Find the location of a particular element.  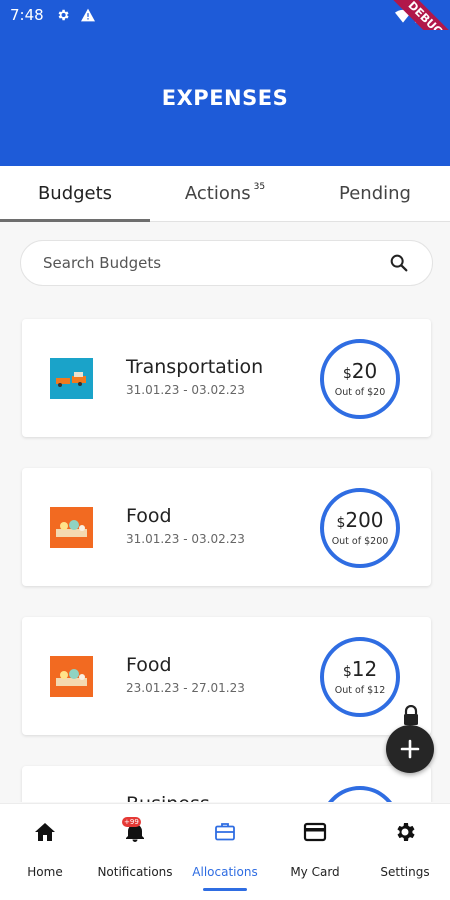

budget-name: Transportation is located at coordinates (195, 367).